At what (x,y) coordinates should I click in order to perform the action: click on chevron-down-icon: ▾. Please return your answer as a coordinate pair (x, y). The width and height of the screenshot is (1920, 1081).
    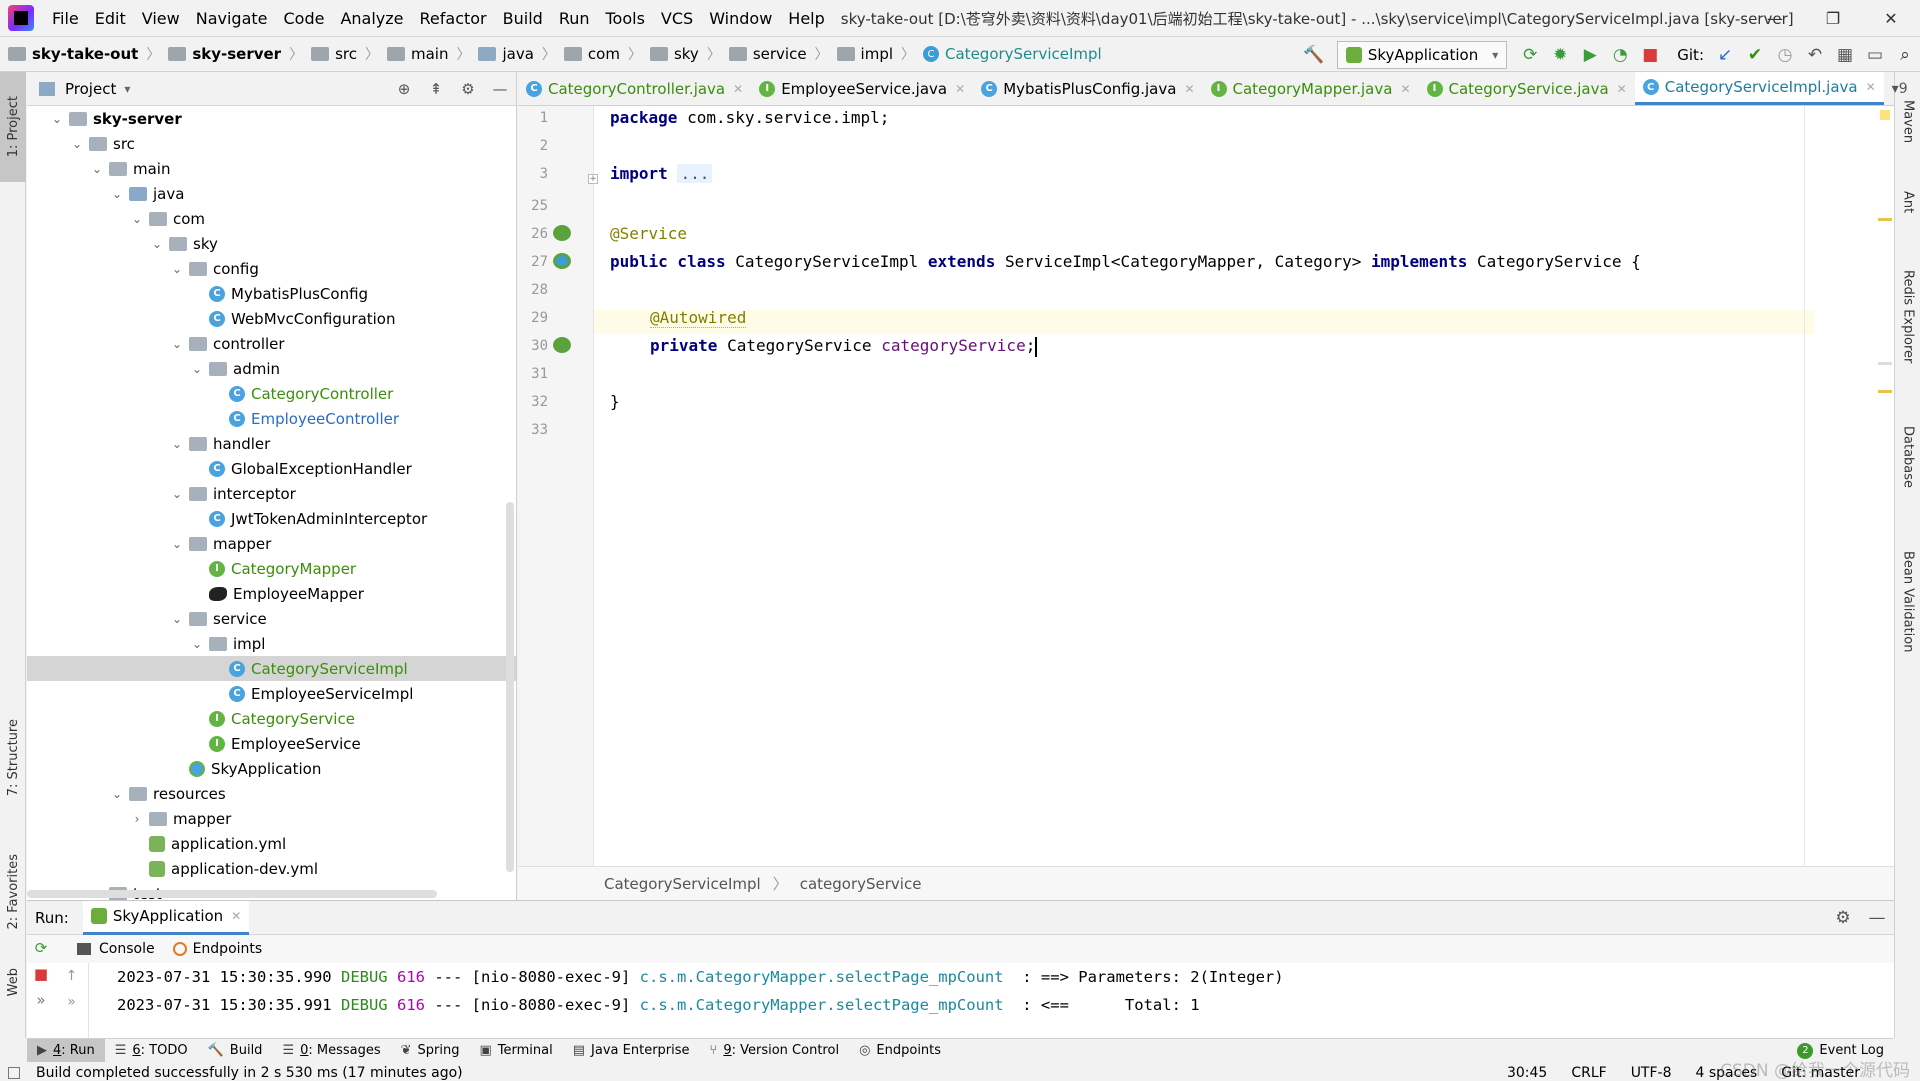
    Looking at the image, I should click on (127, 89).